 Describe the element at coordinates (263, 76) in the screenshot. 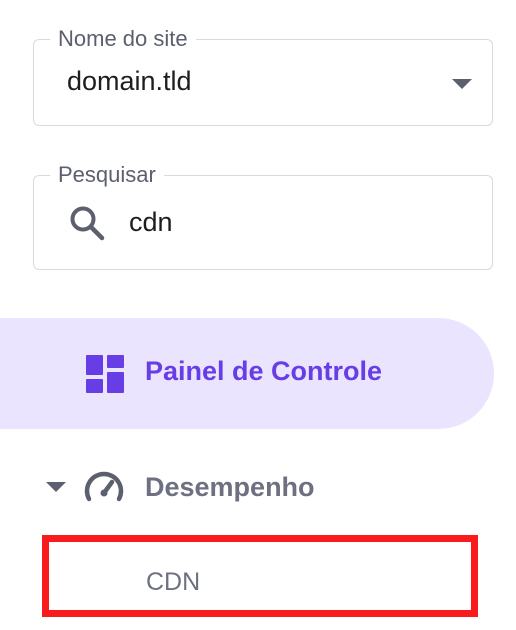

I see `site-name-select: Nome do site domain.tld` at that location.